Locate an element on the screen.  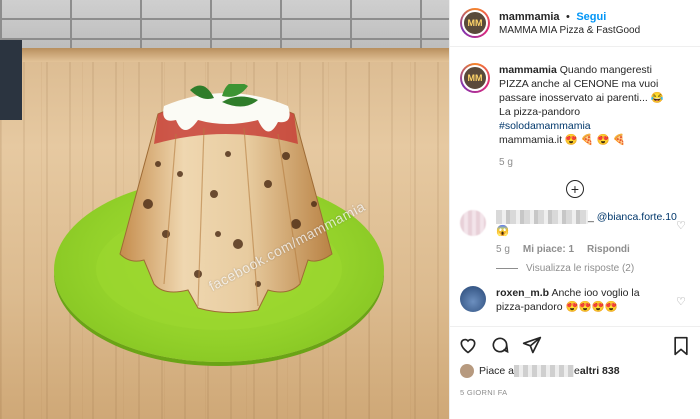
caption-line-3: passare inosservato ai parenti... 😂 is located at coordinates (581, 98).